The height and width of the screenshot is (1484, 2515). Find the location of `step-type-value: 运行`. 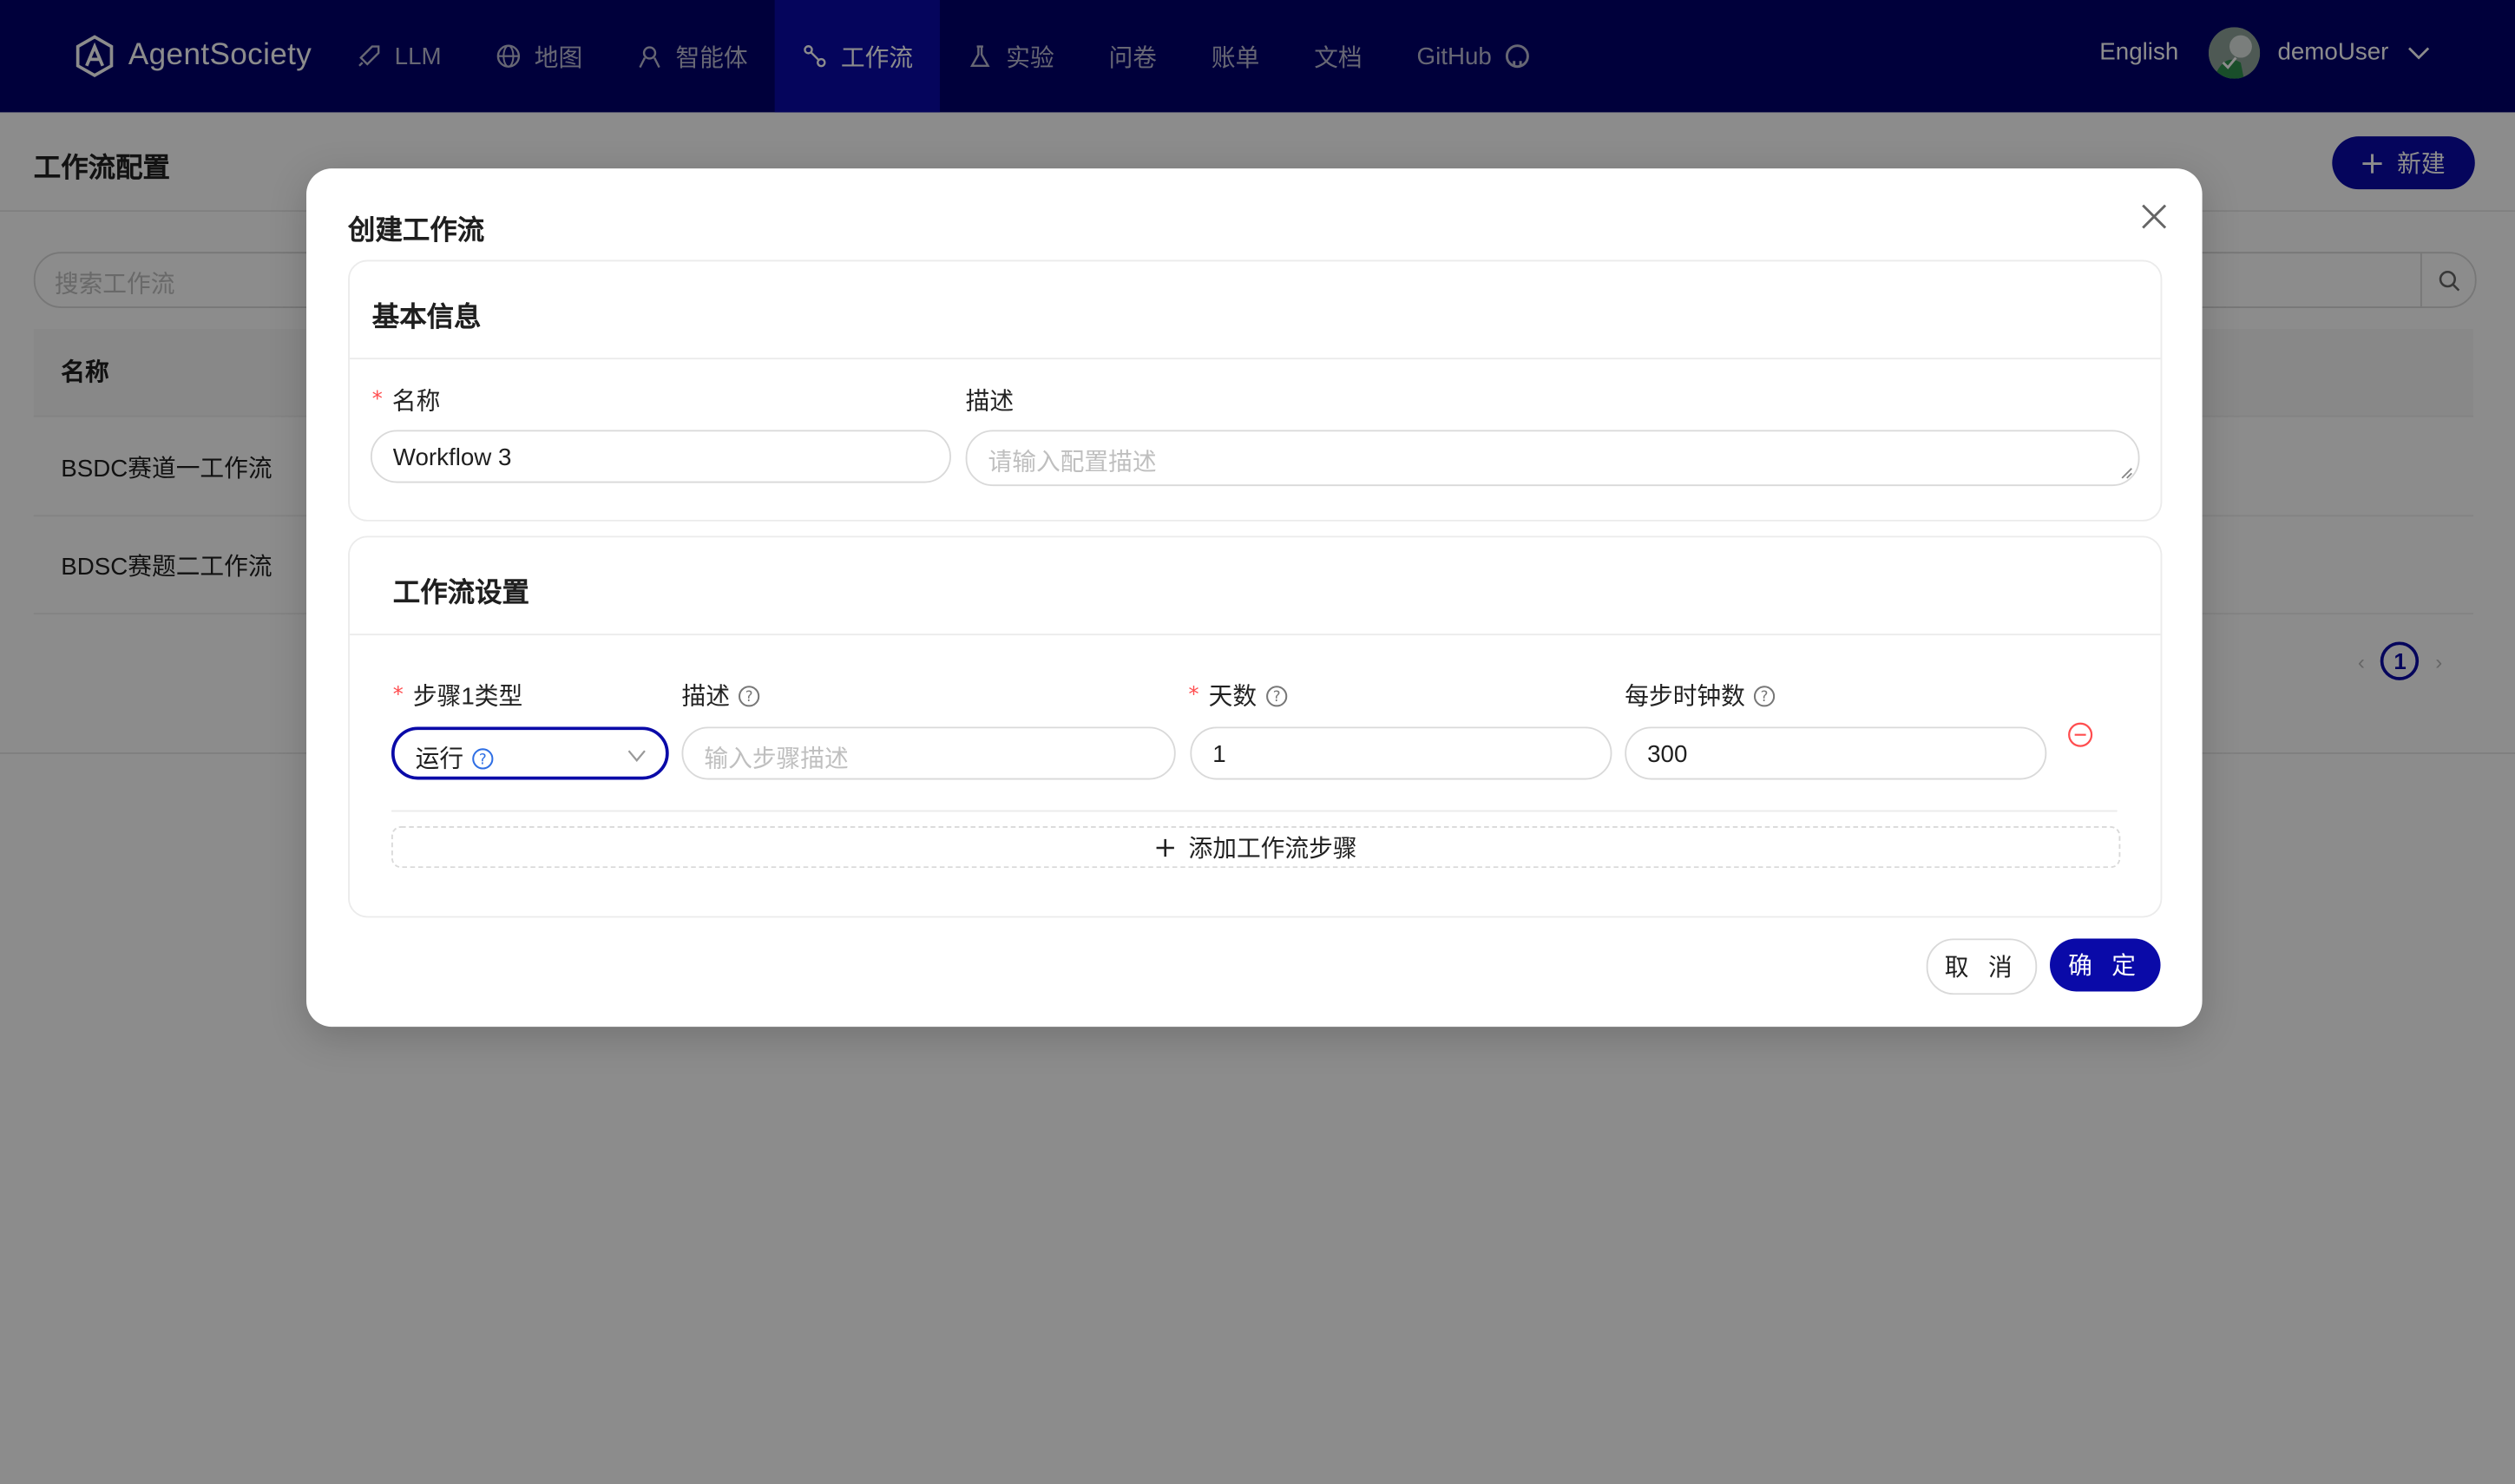

step-type-value: 运行 is located at coordinates (439, 759).